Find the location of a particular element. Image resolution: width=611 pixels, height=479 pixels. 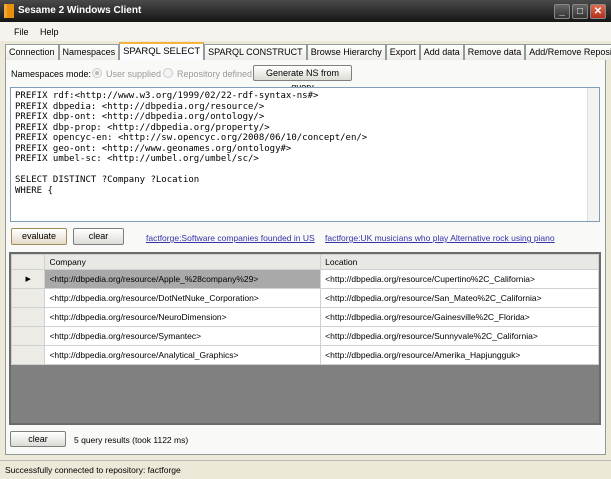

results-summary: 5 query results (took 1122 ms) is located at coordinates (131, 440).